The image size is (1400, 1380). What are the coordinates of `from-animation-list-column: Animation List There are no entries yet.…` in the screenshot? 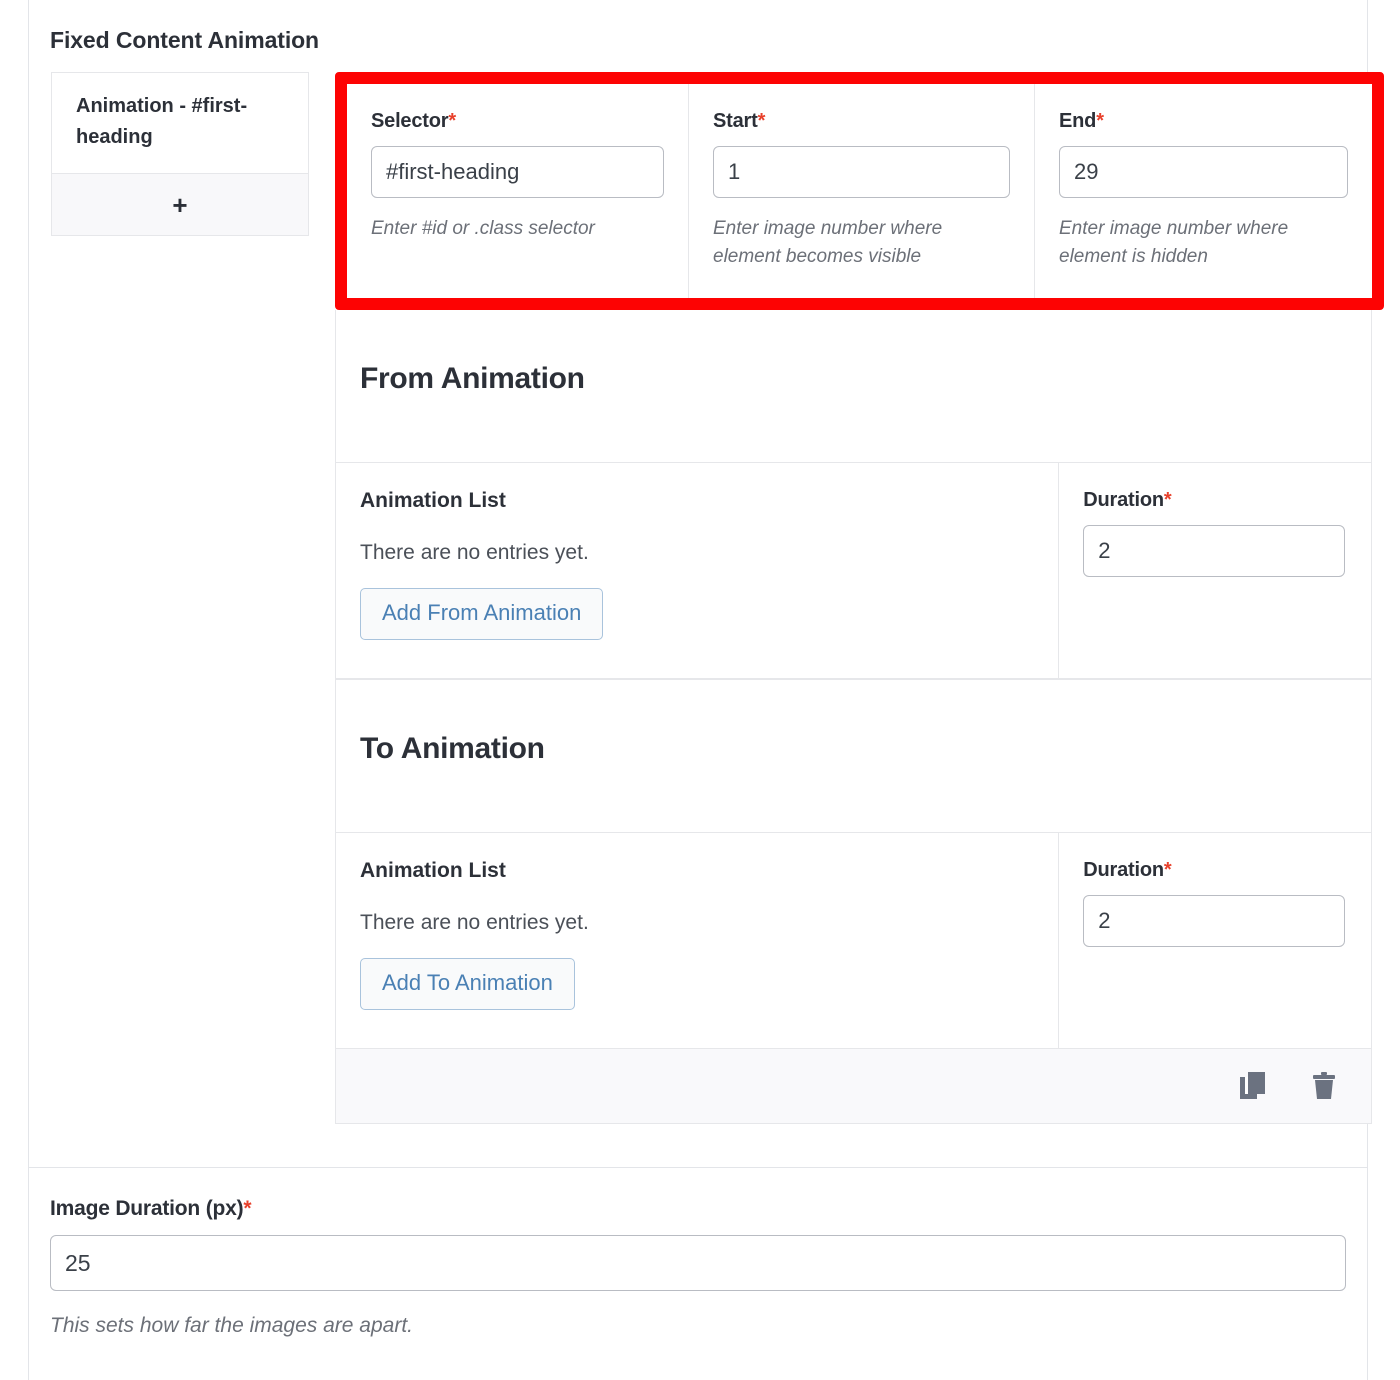 It's located at (698, 571).